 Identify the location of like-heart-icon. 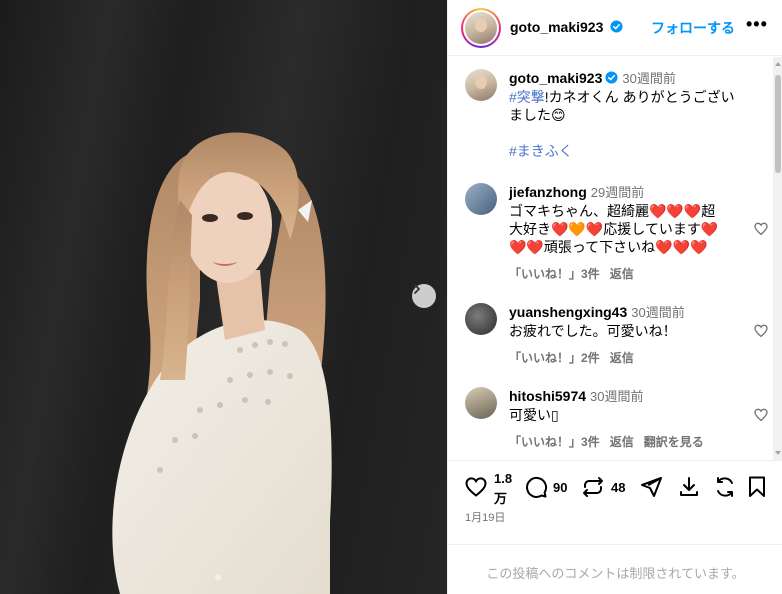
(476, 487).